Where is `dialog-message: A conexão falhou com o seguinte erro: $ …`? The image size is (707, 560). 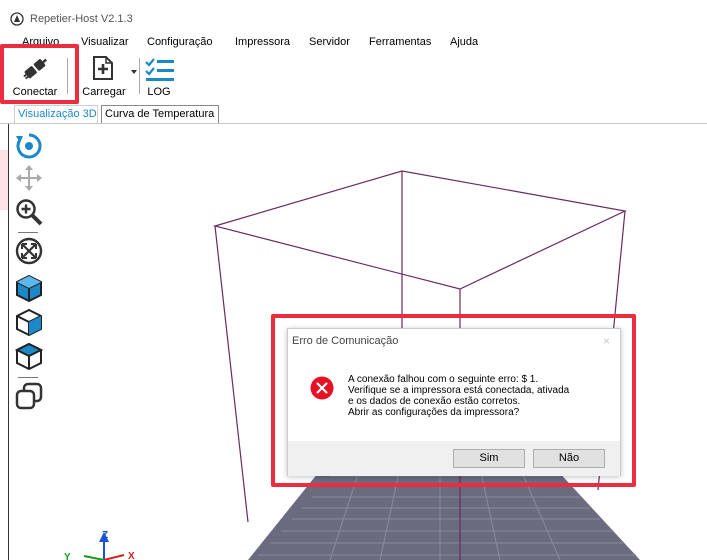 dialog-message: A conexão falhou com o seguinte erro: $ … is located at coordinates (458, 396).